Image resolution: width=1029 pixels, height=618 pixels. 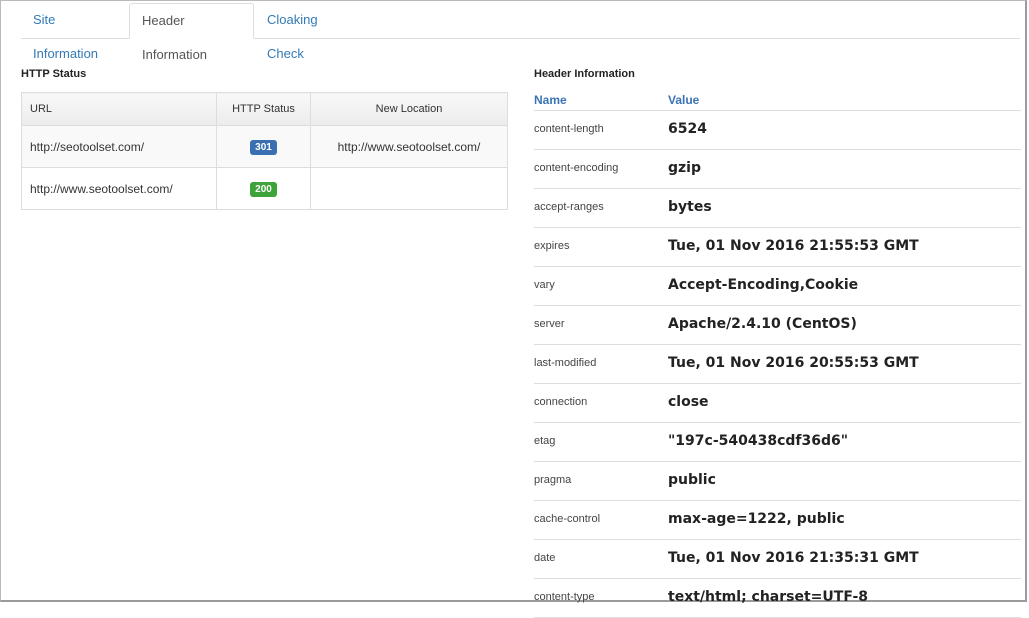 I want to click on header-name: last-modified, so click(x=565, y=363).